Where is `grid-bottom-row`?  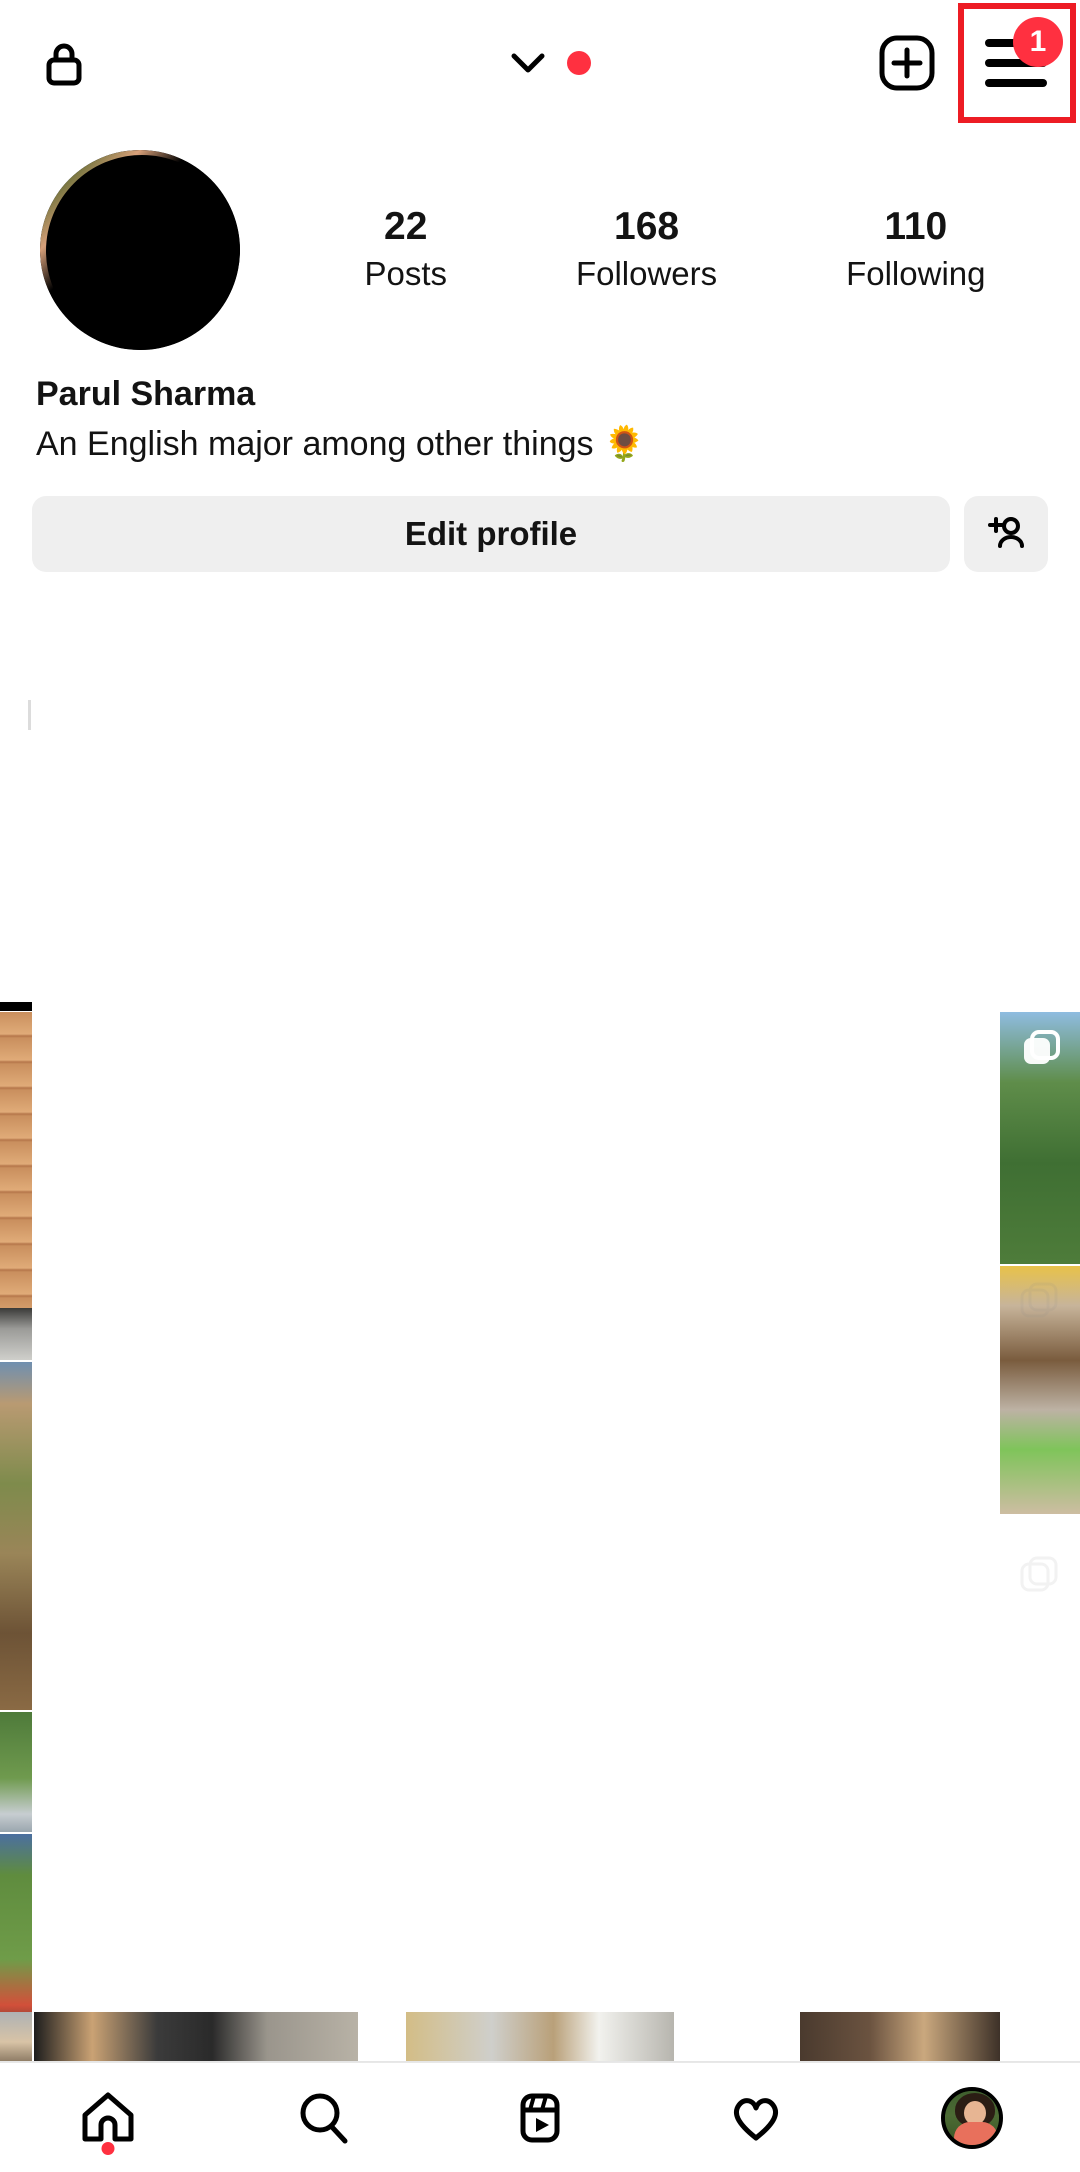
grid-bottom-row is located at coordinates (540, 2037).